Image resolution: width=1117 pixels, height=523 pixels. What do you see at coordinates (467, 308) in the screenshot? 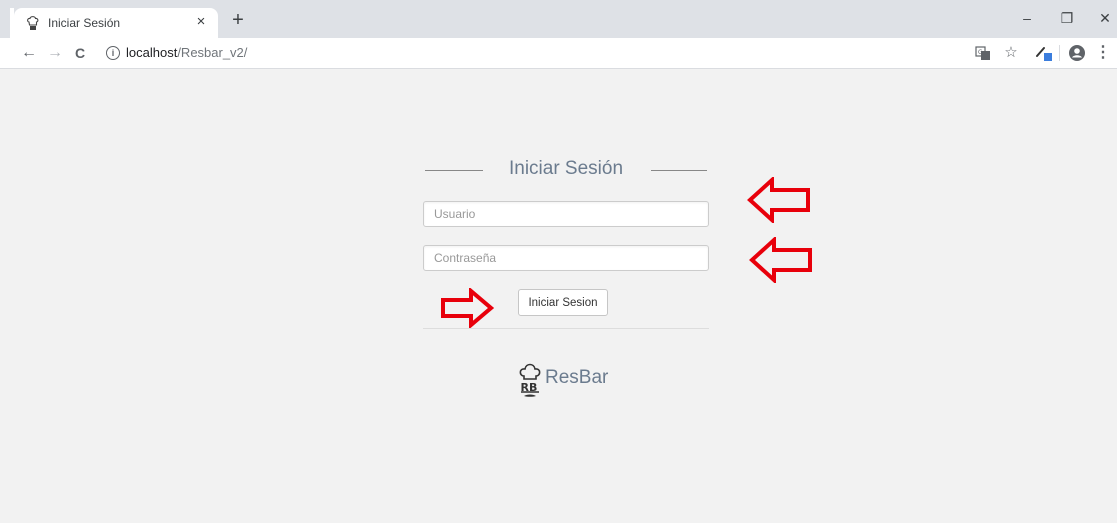
I see `right-arrow-icon` at bounding box center [467, 308].